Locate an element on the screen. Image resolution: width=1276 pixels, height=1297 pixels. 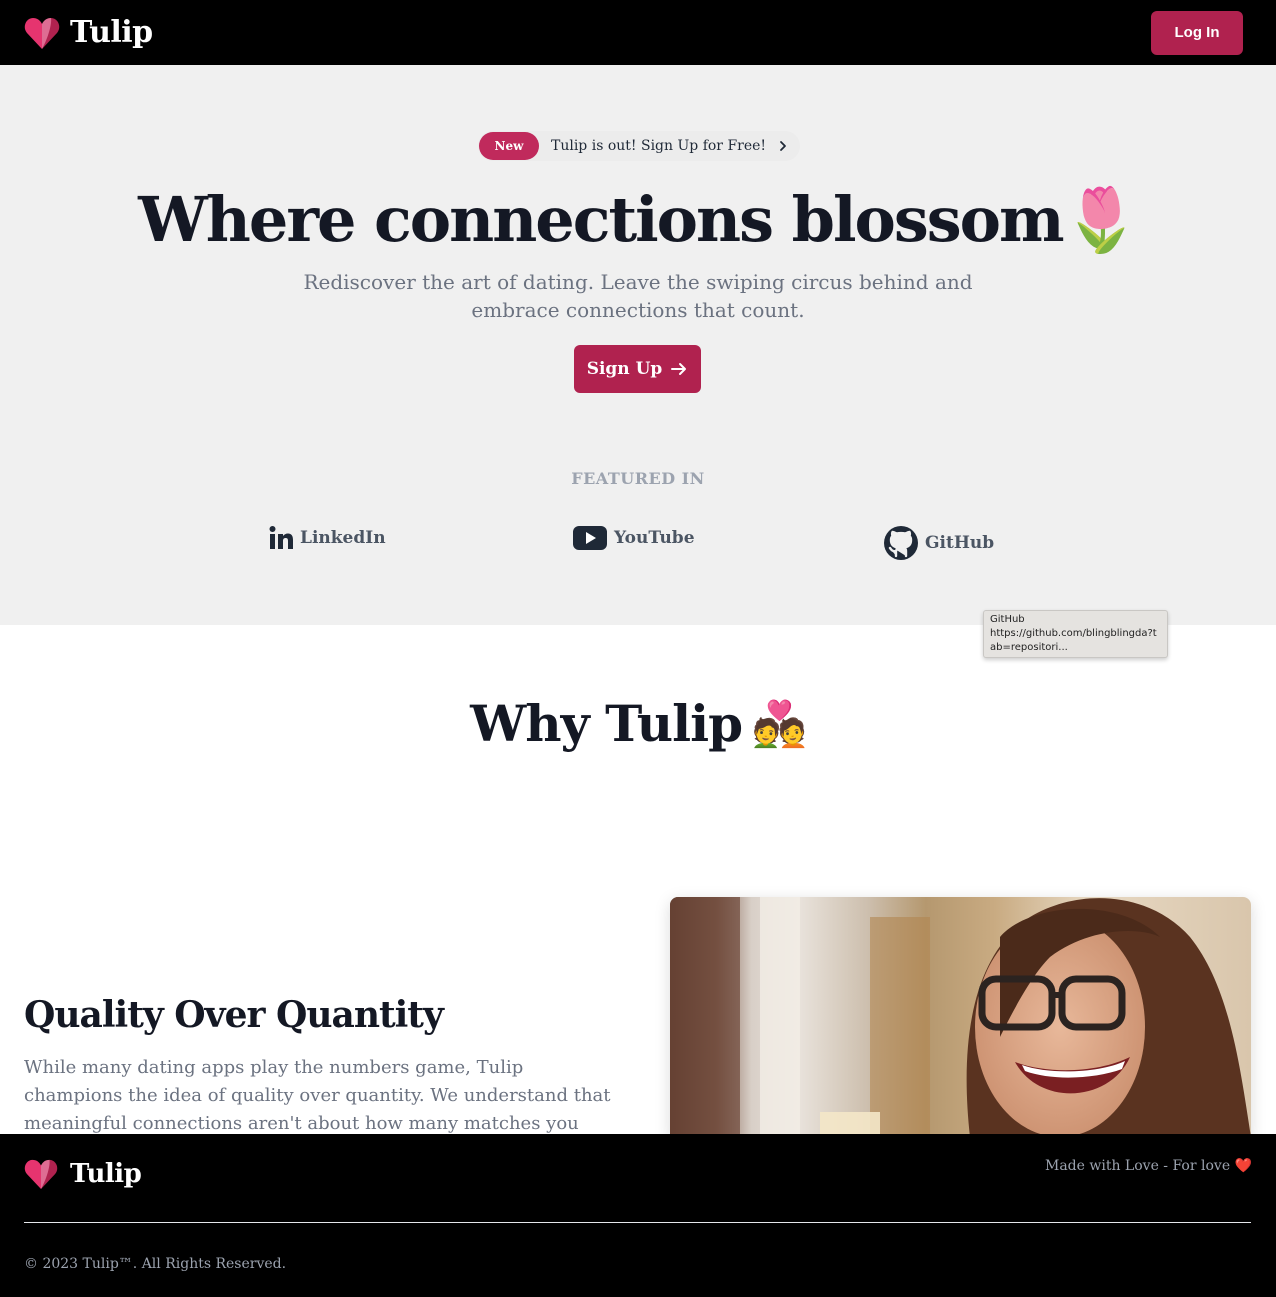
signup-button: Sign Up is located at coordinates (637, 369).